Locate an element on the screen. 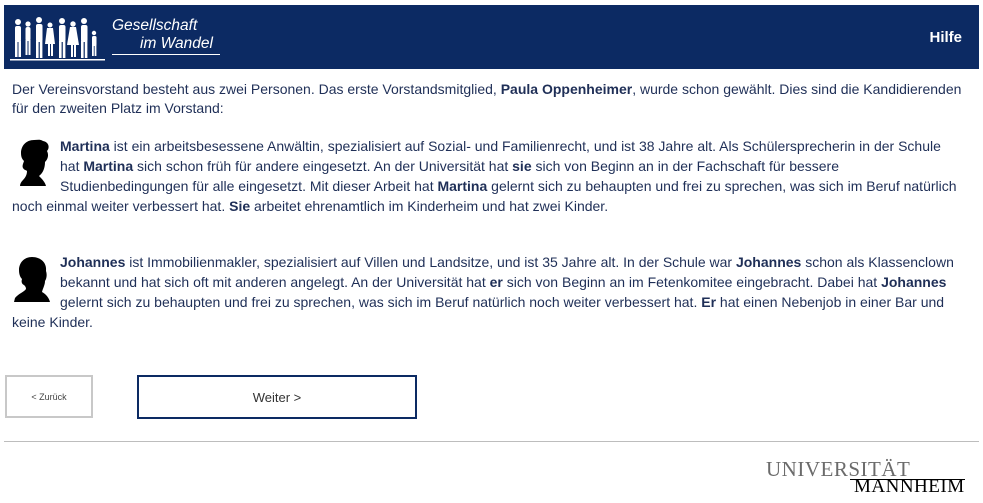  university-logo: UNIVERSITÄT MANNHEIM is located at coordinates (866, 477).